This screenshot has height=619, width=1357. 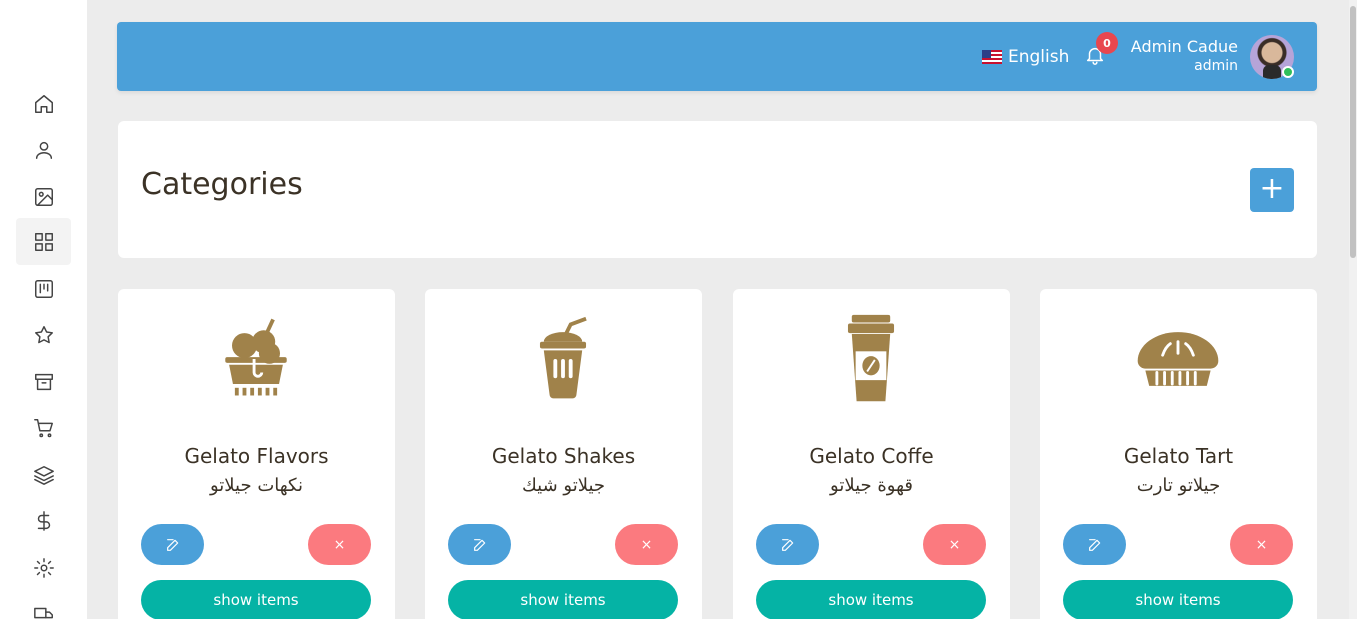 What do you see at coordinates (871, 485) in the screenshot?
I see `category-name-arabic: قهوة جيلاتو` at bounding box center [871, 485].